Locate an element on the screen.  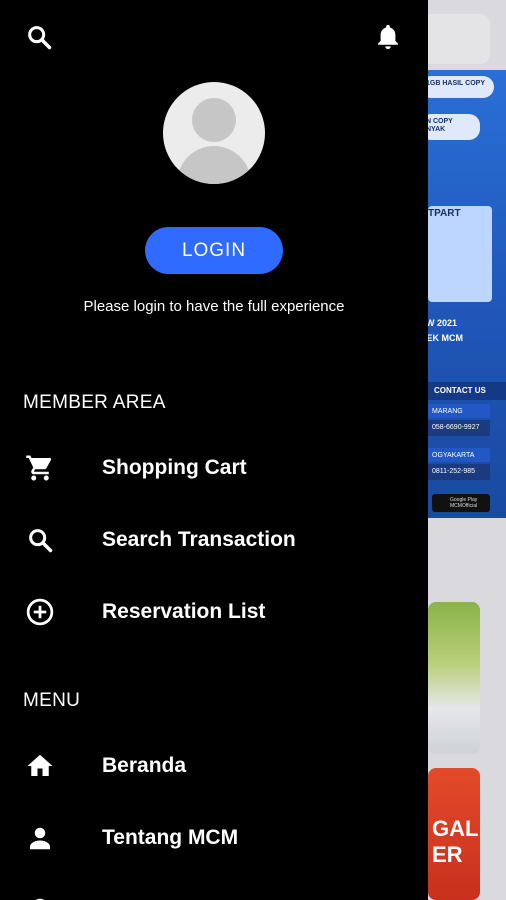
avatar-body is located at coordinates (214, 165).